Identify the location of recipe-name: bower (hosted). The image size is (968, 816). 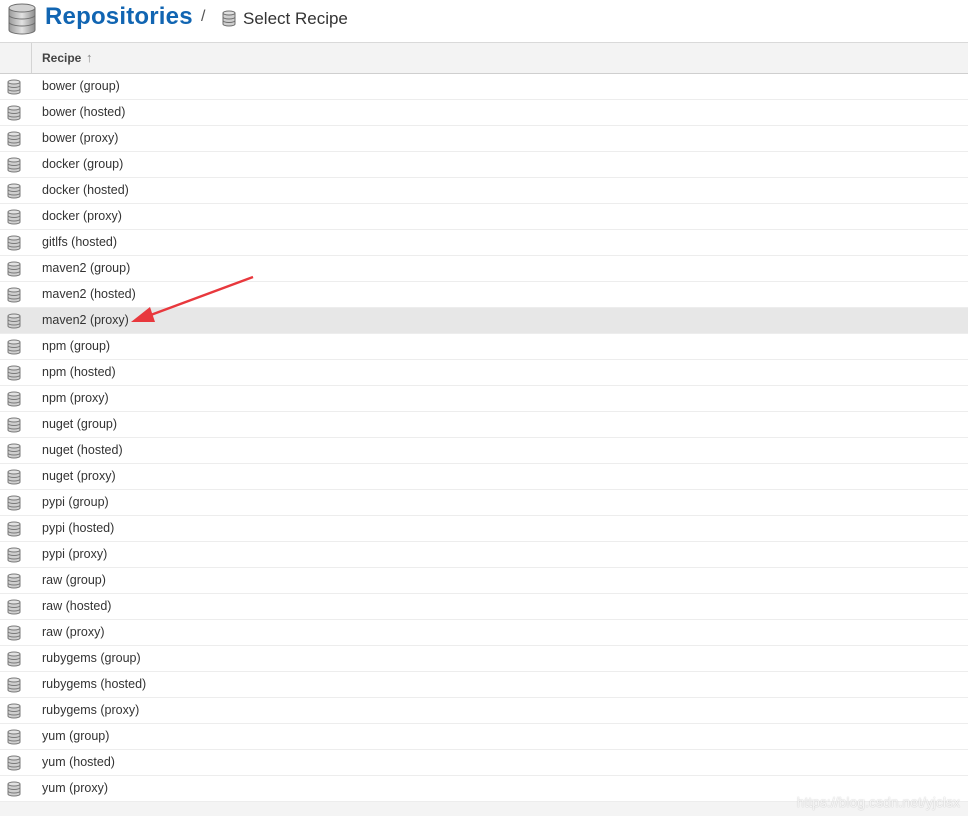
(84, 112).